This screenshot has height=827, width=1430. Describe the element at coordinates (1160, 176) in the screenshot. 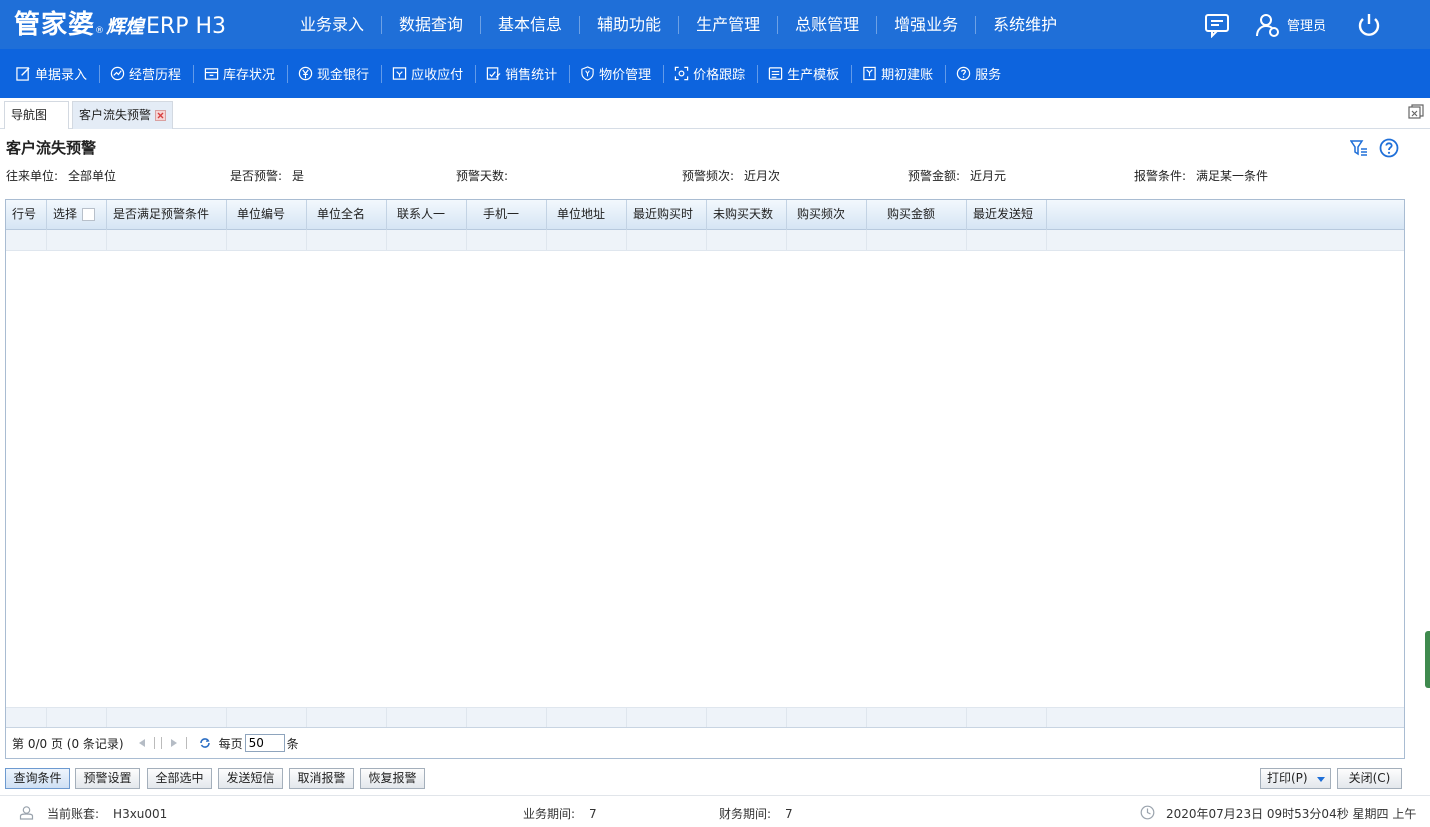

I see `criteria-label: 报警条件:` at that location.